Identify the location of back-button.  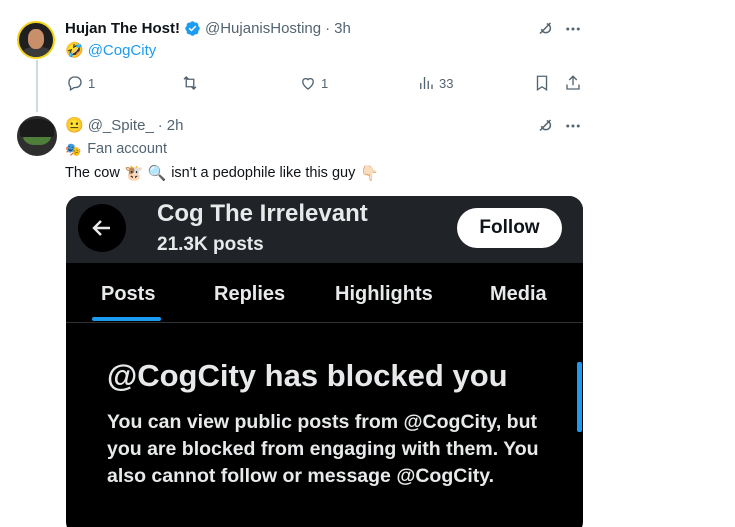
(102, 228).